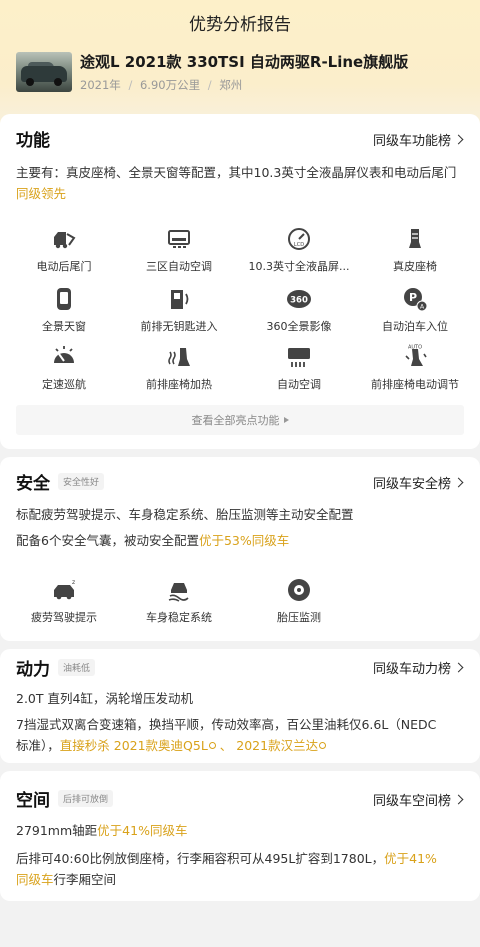  What do you see at coordinates (56, 667) in the screenshot?
I see `power-header: 动力 油耗低` at bounding box center [56, 667].